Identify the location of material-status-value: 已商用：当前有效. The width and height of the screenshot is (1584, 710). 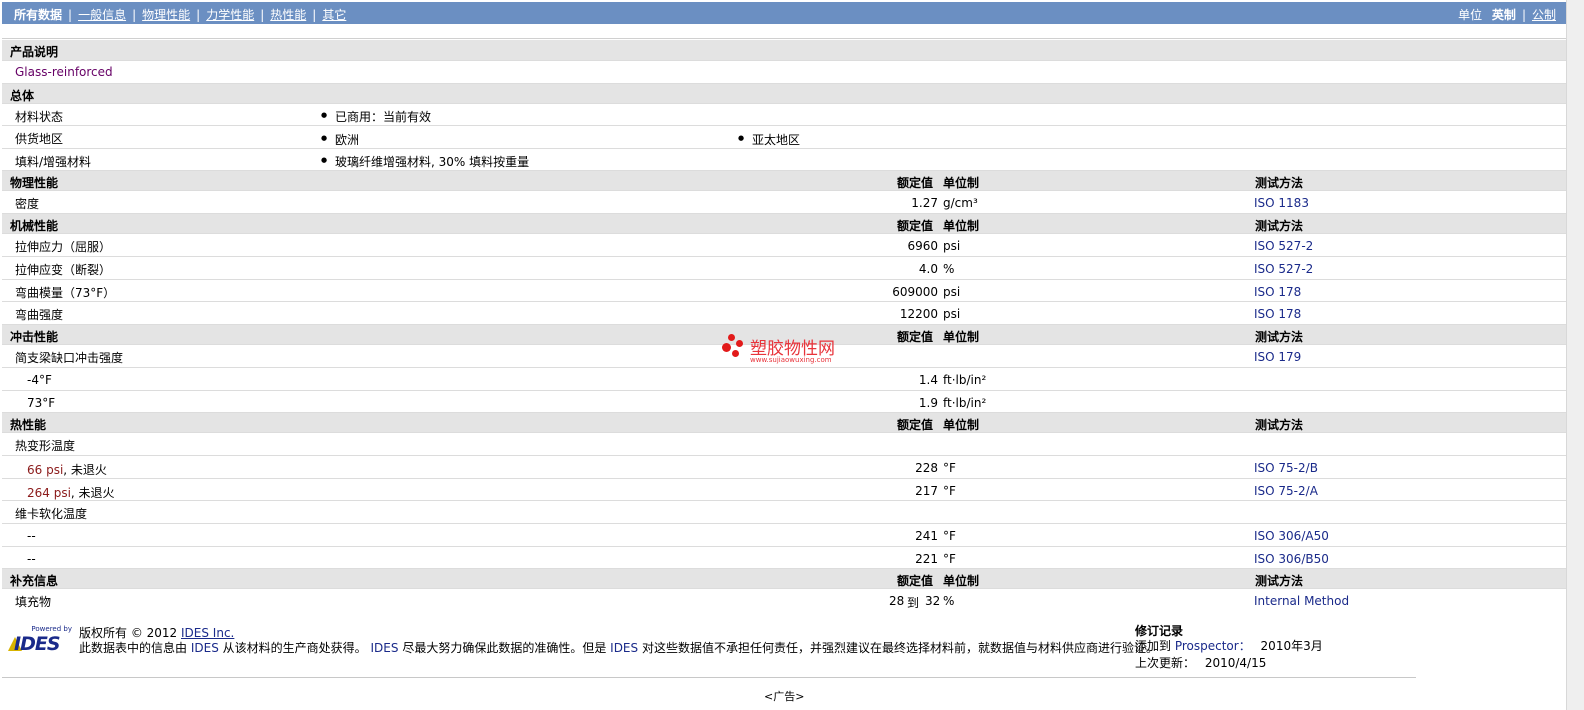
(376, 116).